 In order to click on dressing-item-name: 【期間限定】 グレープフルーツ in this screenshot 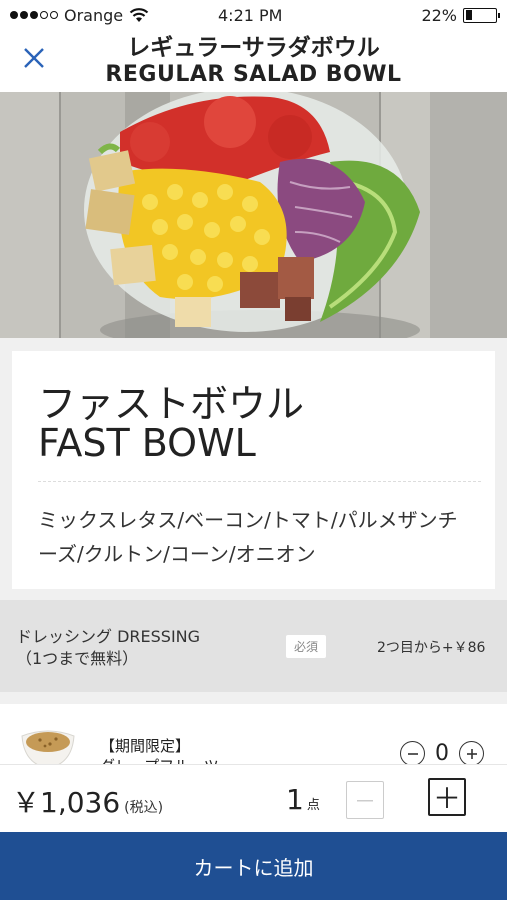, I will do `click(159, 750)`.